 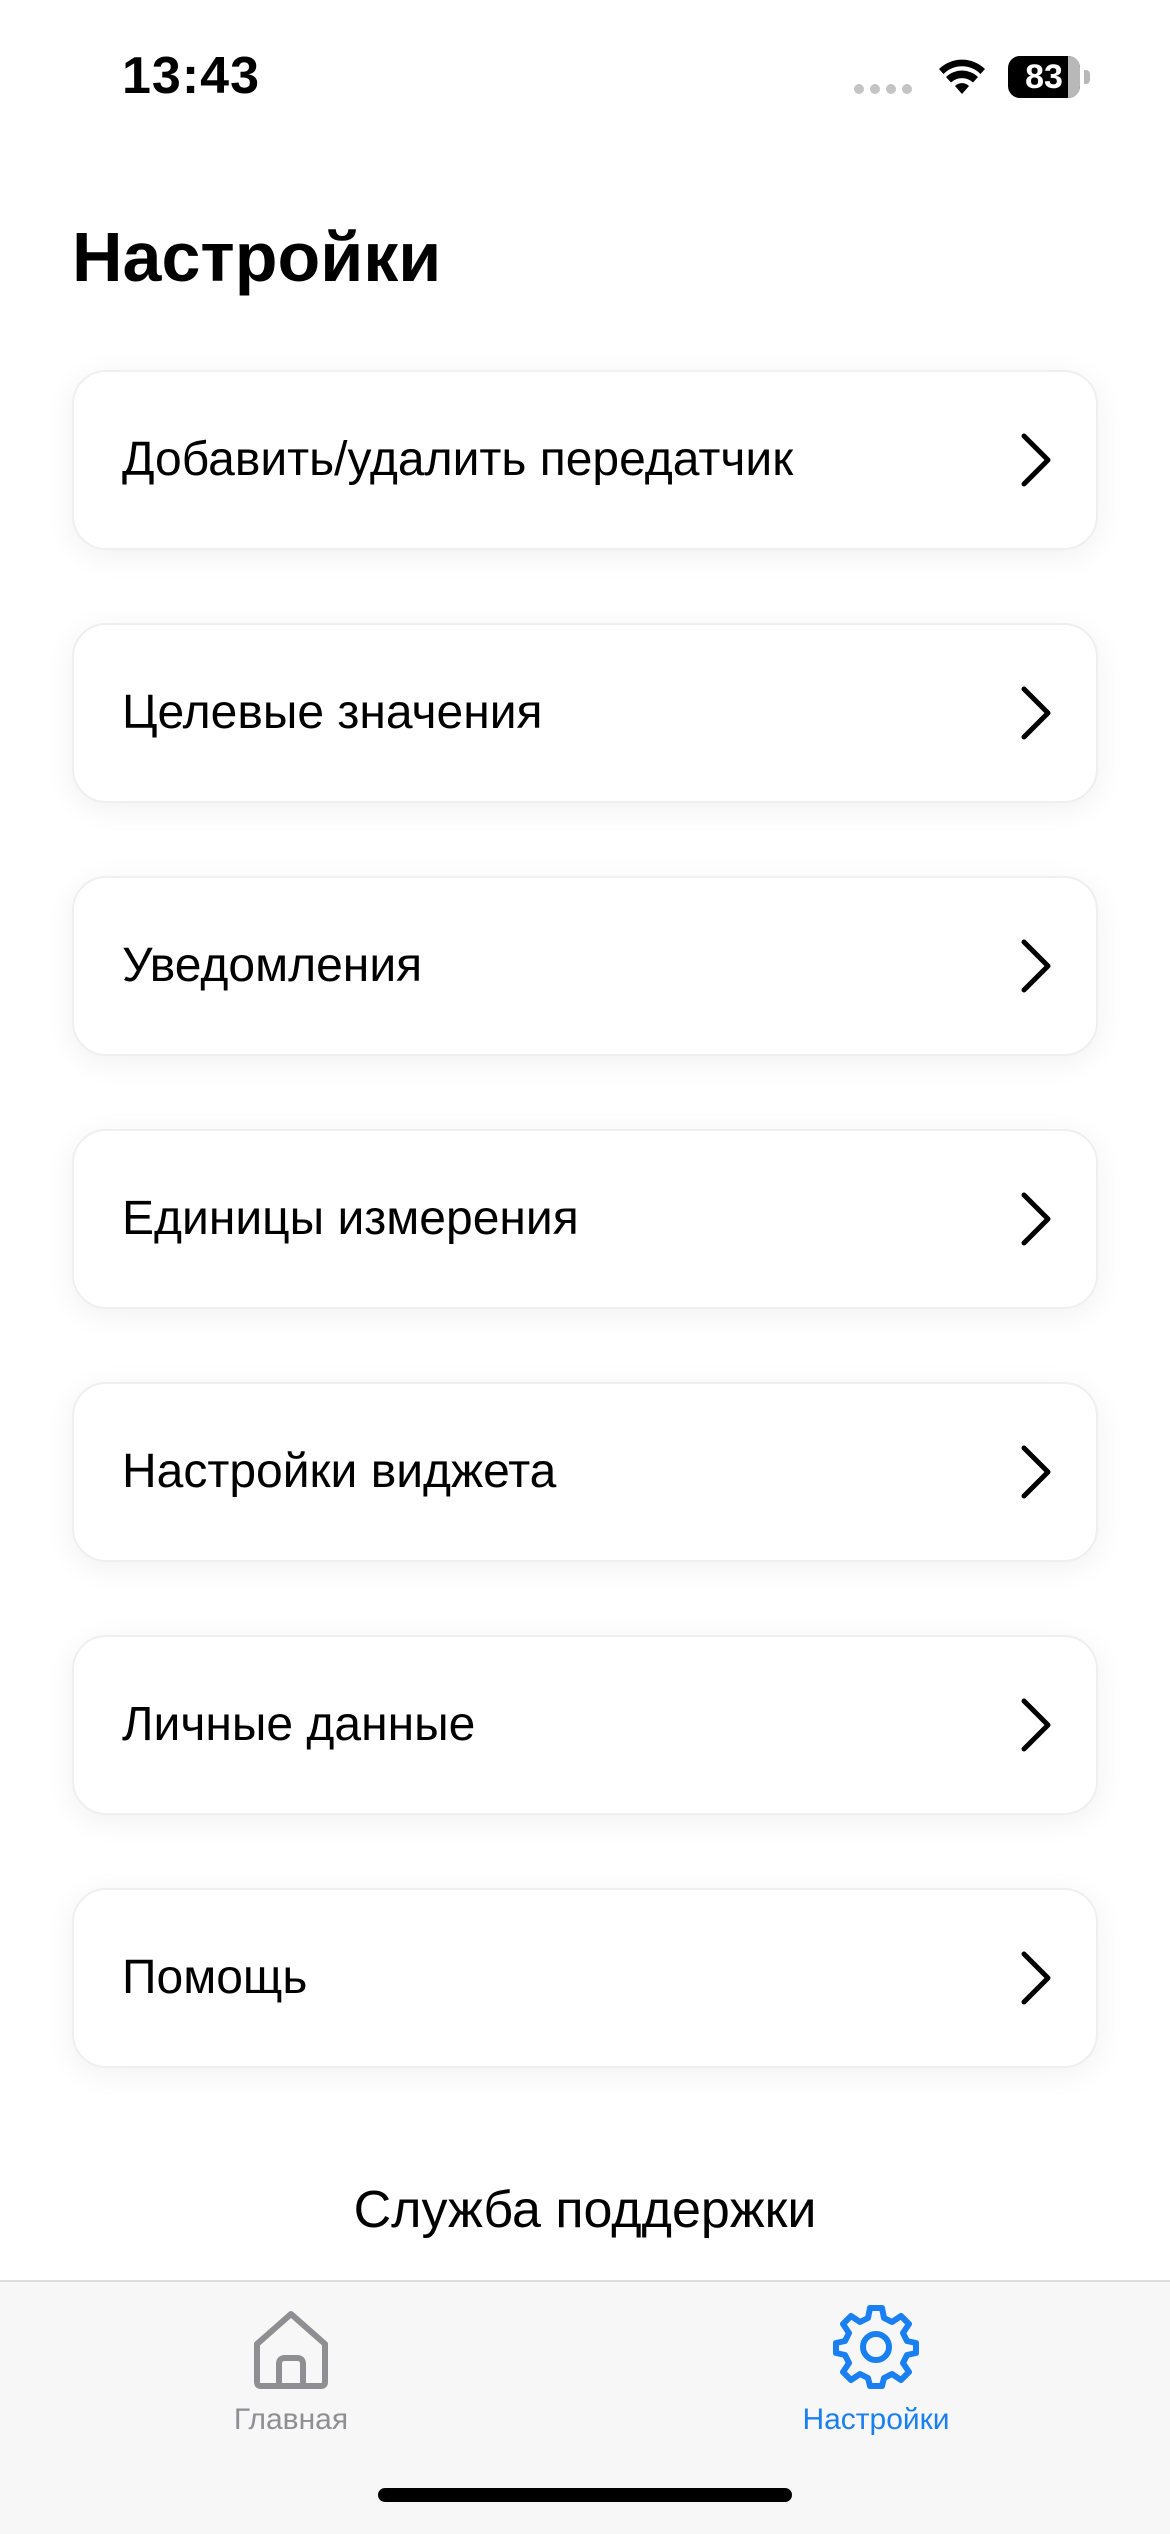 I want to click on menu-item-personal-data: Личные данные, so click(x=585, y=1725).